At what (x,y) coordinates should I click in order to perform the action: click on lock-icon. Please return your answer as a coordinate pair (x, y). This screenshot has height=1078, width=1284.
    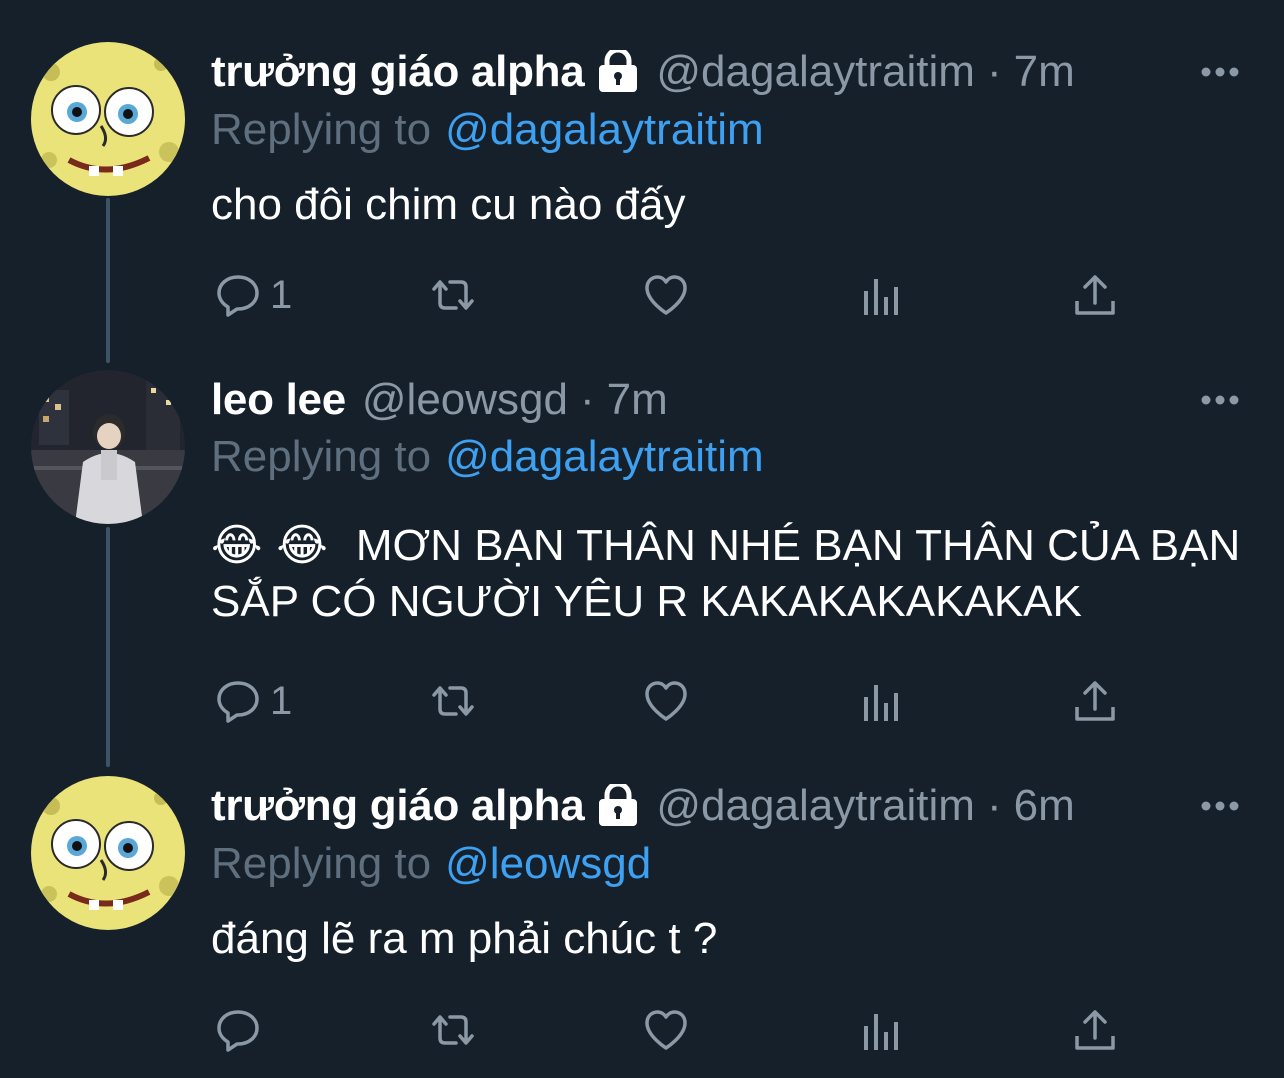
    Looking at the image, I should click on (618, 804).